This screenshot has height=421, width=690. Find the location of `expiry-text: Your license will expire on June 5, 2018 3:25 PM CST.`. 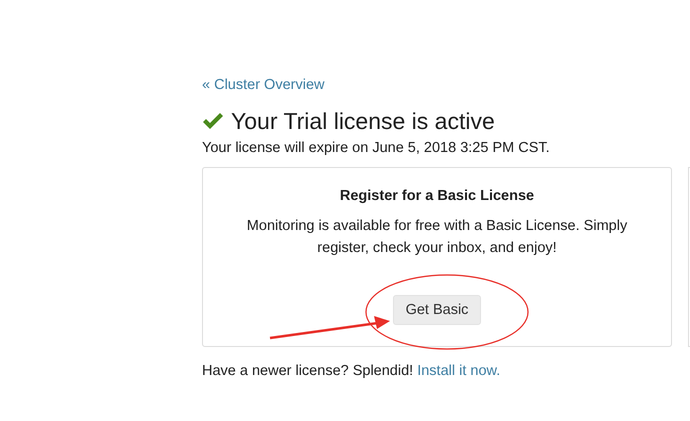

expiry-text: Your license will expire on June 5, 2018 3:25 PM CST. is located at coordinates (376, 148).